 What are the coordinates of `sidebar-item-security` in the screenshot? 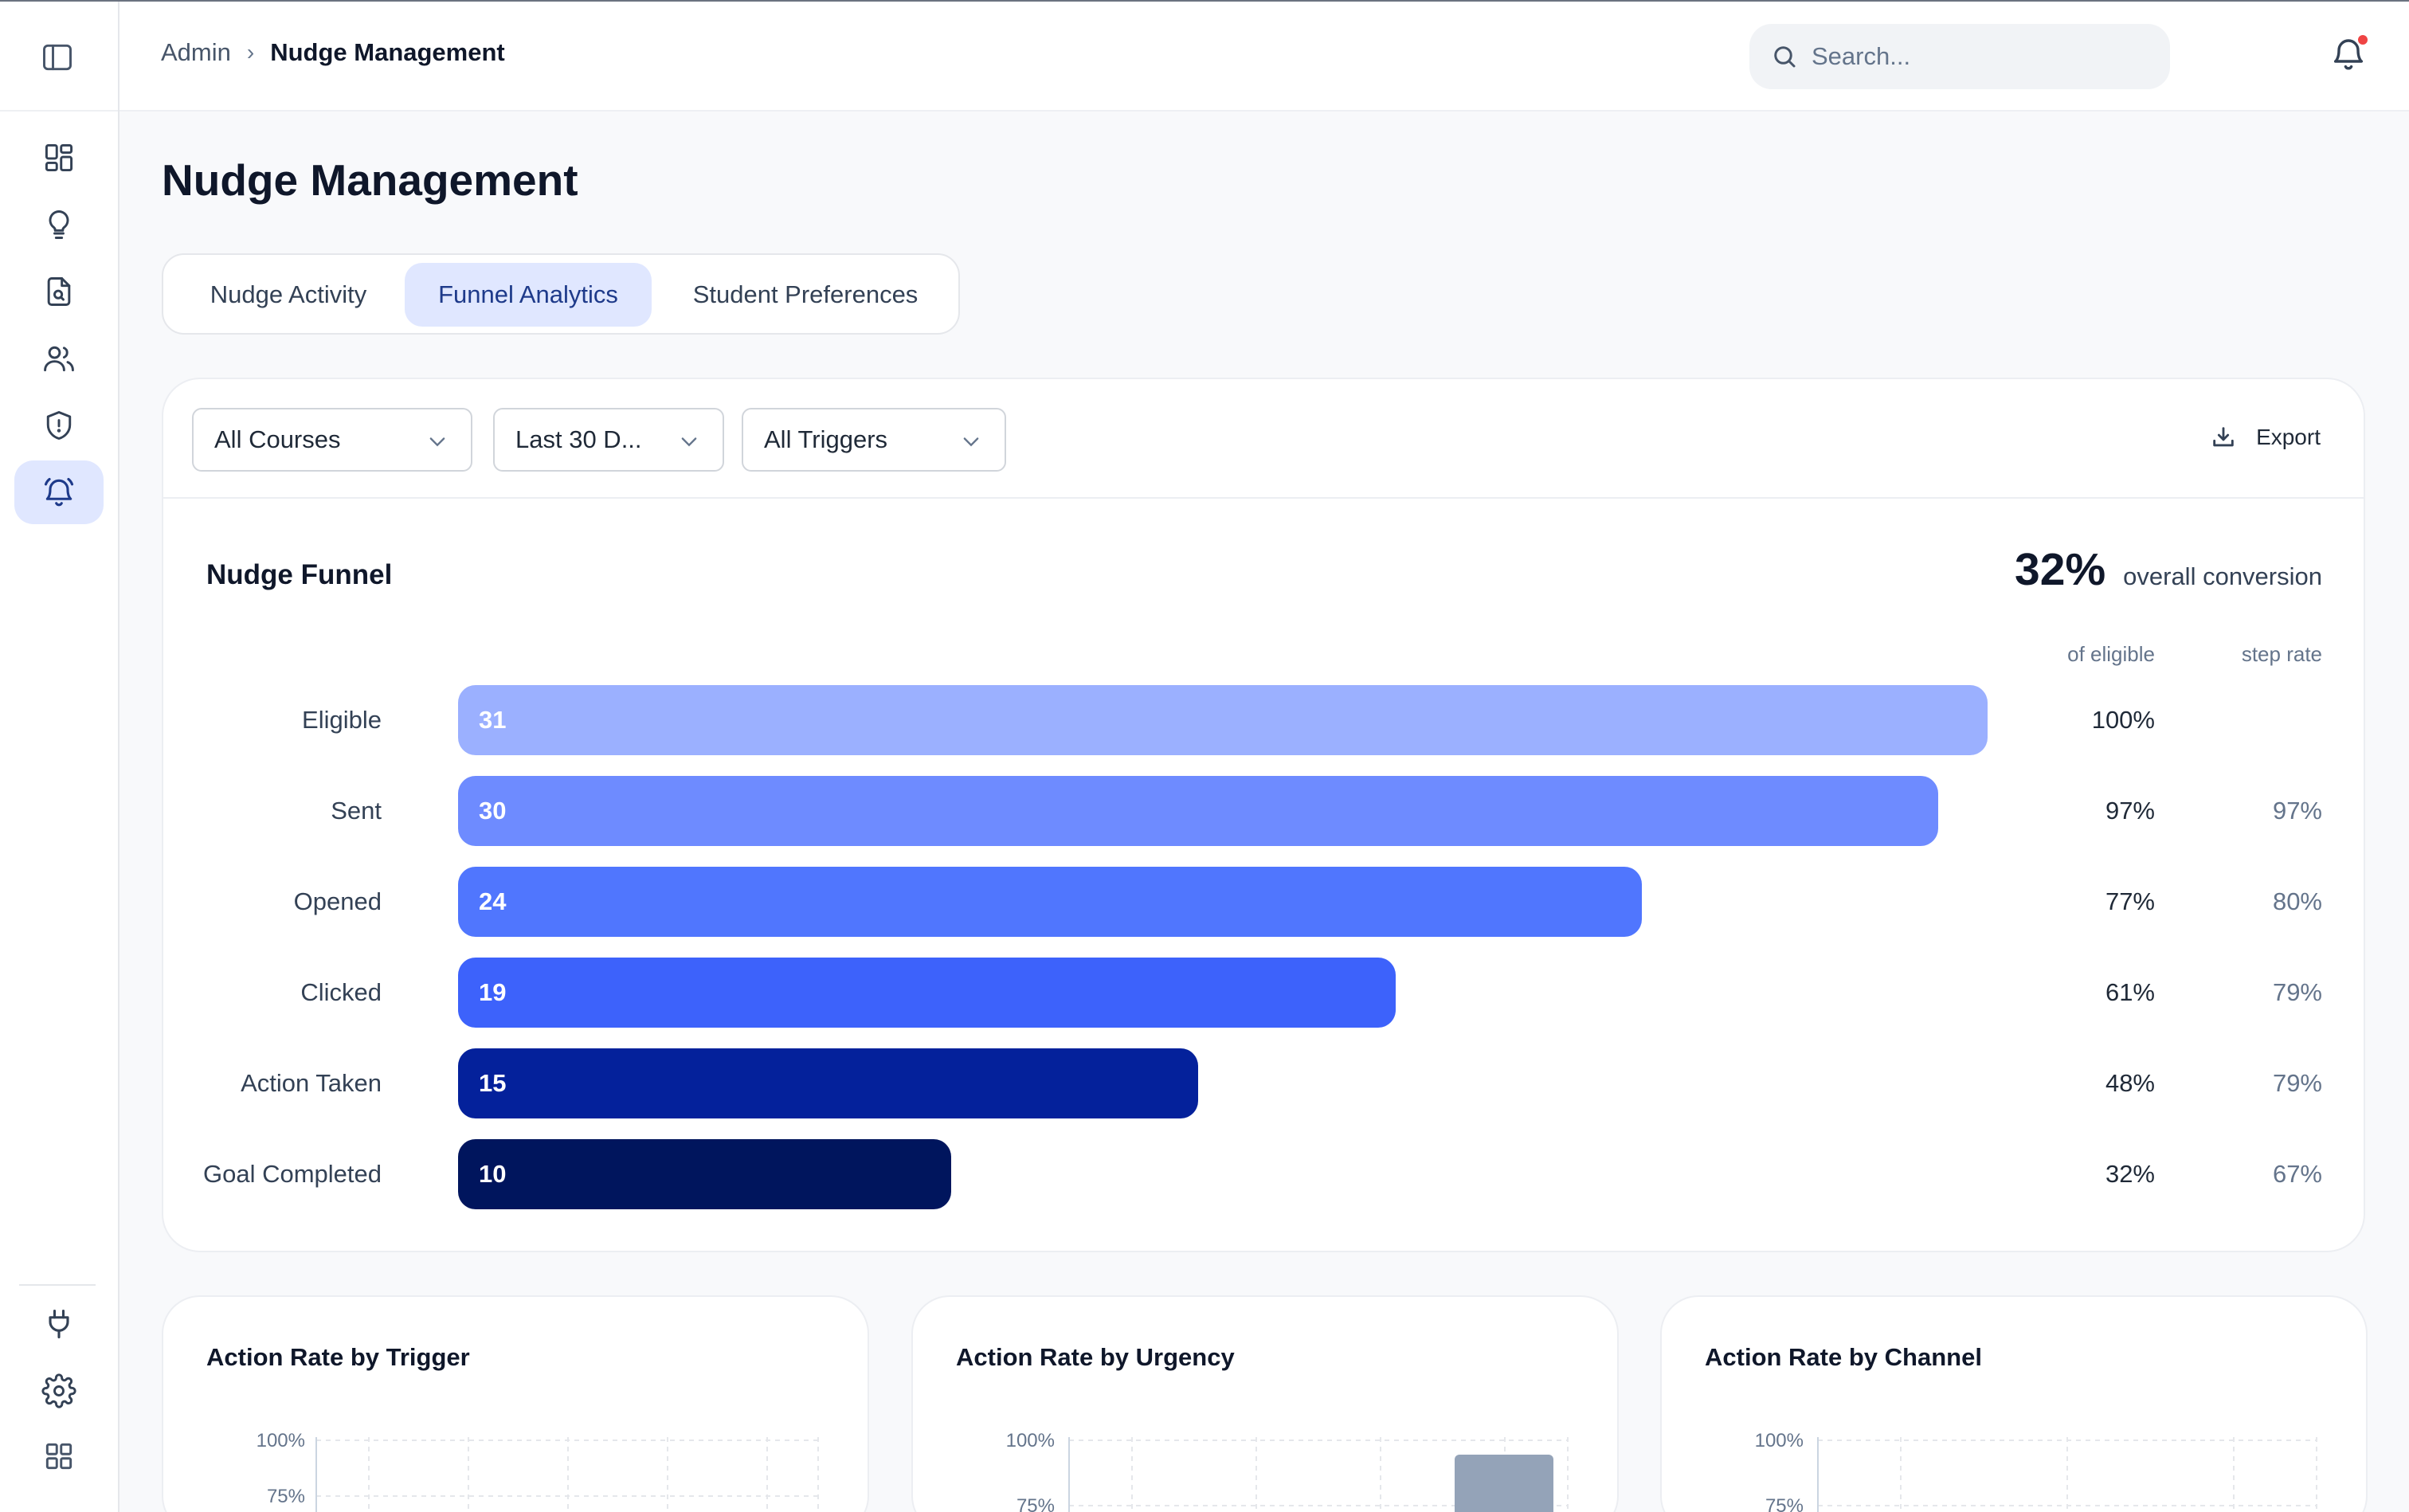 It's located at (59, 425).